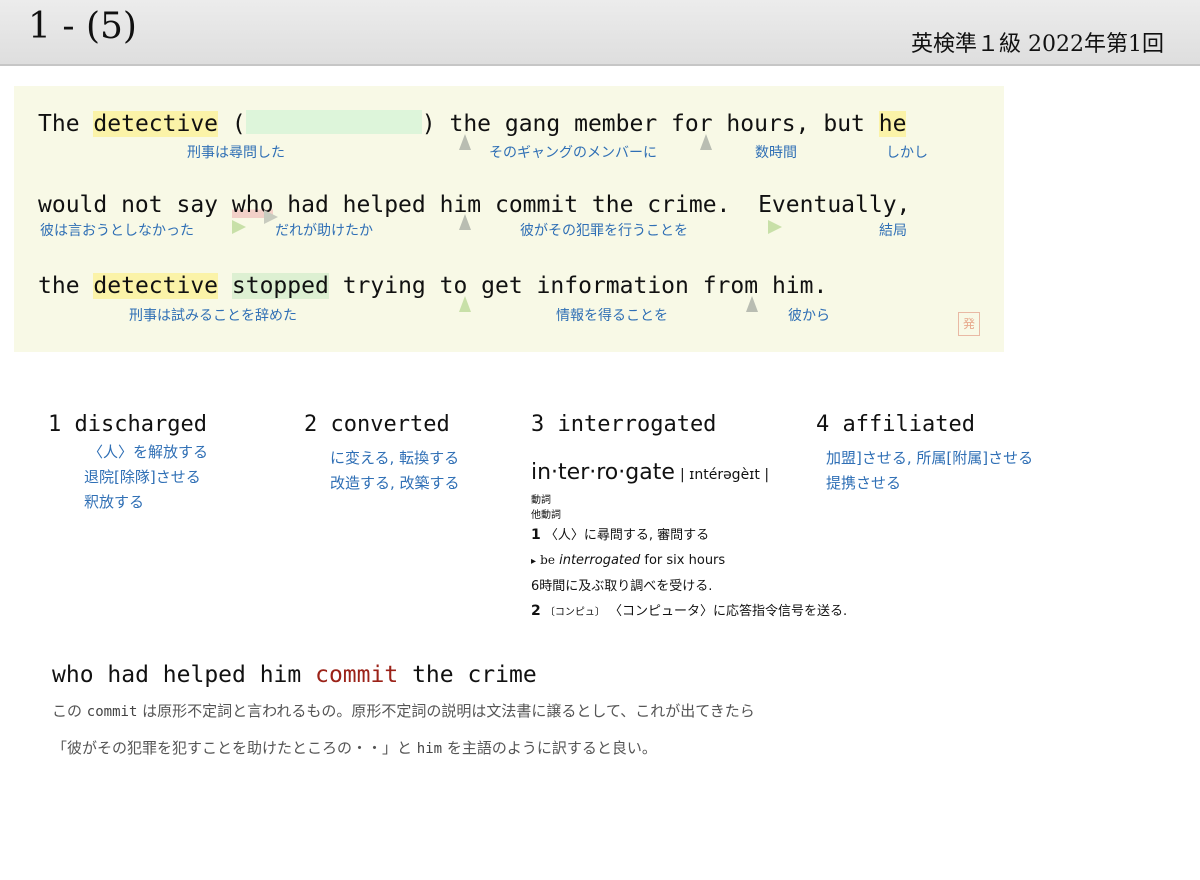 This screenshot has width=1200, height=880. Describe the element at coordinates (395, 471) in the screenshot. I see `choice-2-meanings: に変える, 転換する 改造する, 改築する` at that location.